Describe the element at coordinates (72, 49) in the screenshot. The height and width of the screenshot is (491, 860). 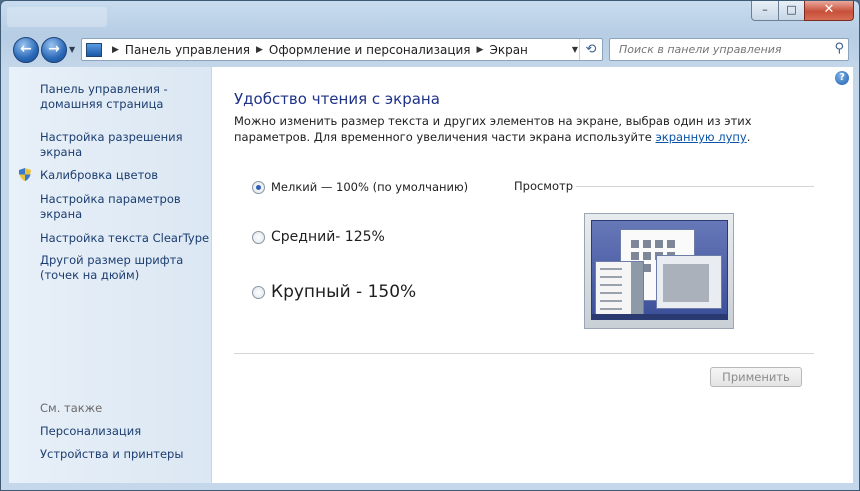
I see `recent-pages-dropdown-icon: ▼` at that location.